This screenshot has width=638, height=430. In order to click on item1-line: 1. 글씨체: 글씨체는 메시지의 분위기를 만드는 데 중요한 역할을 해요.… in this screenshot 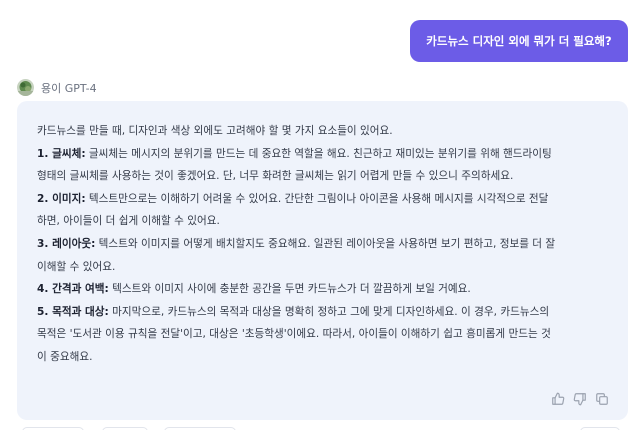, I will do `click(322, 154)`.